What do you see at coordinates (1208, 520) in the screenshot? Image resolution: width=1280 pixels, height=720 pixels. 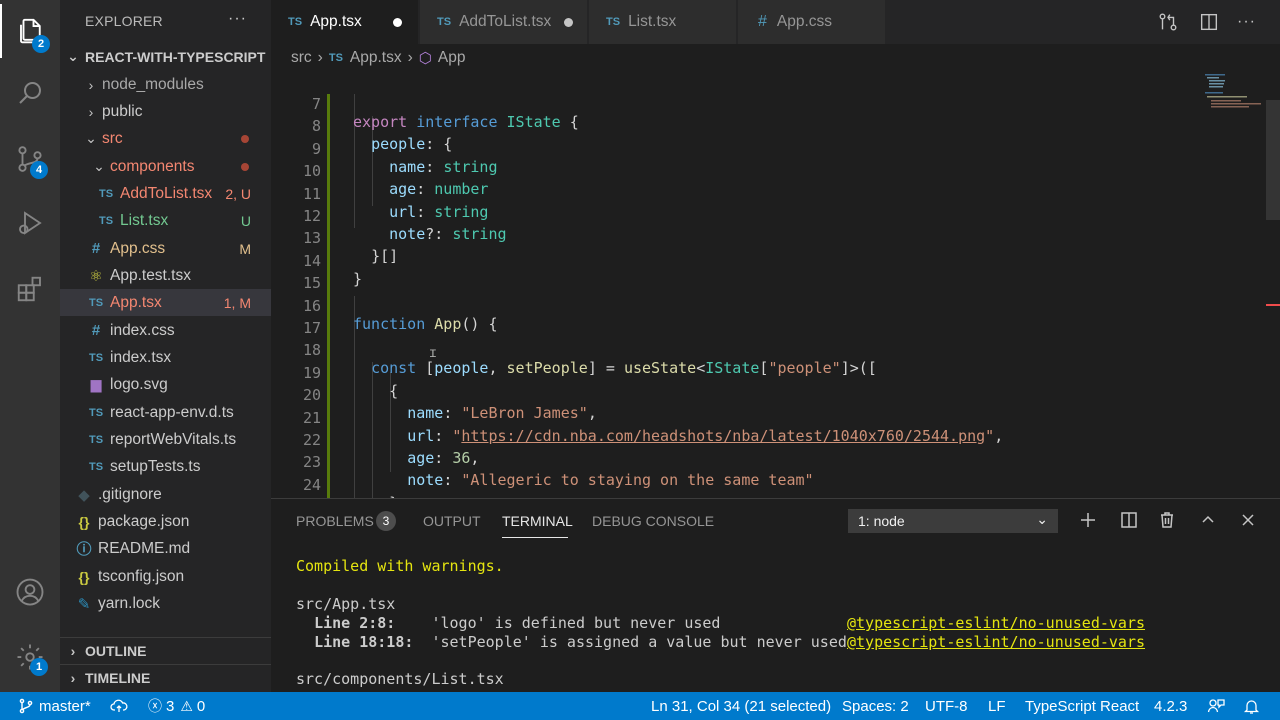 I see `maximize-panel-icon` at bounding box center [1208, 520].